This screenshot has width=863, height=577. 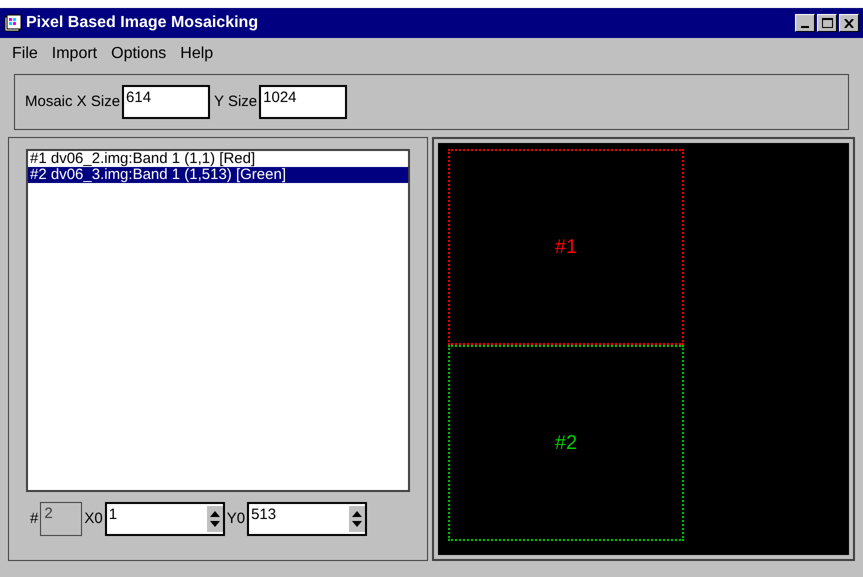 What do you see at coordinates (164, 519) in the screenshot?
I see `x0-spin-field: 1` at bounding box center [164, 519].